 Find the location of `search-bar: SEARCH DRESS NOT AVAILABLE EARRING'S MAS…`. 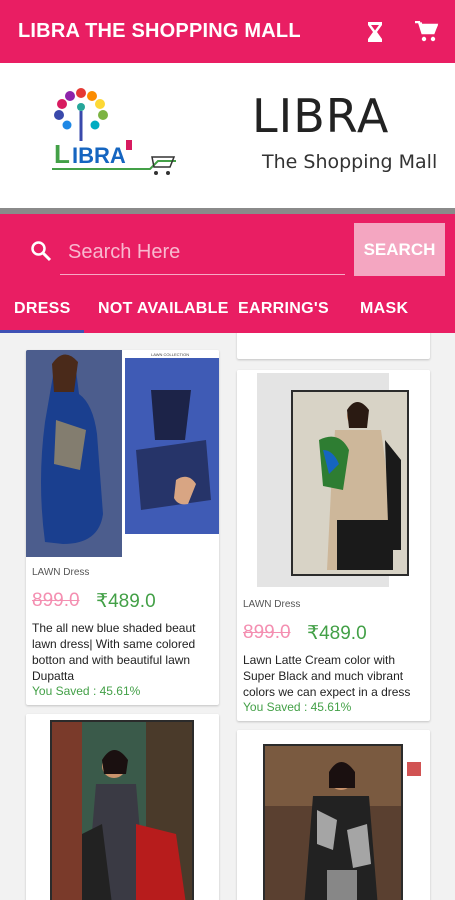

search-bar: SEARCH DRESS NOT AVAILABLE EARRING'S MAS… is located at coordinates (227, 276).